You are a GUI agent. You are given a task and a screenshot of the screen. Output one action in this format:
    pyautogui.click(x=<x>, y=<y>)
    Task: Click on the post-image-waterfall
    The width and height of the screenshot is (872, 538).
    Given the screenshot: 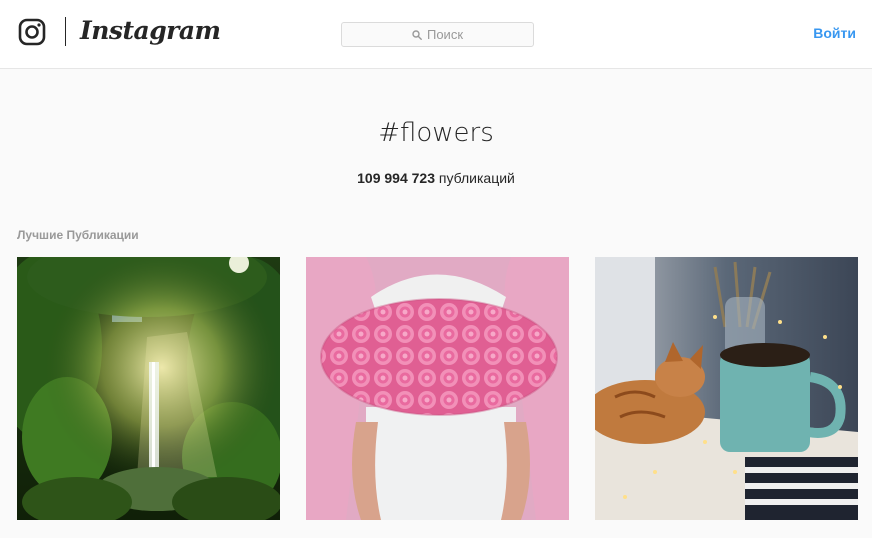 What is the action you would take?
    pyautogui.click(x=148, y=388)
    